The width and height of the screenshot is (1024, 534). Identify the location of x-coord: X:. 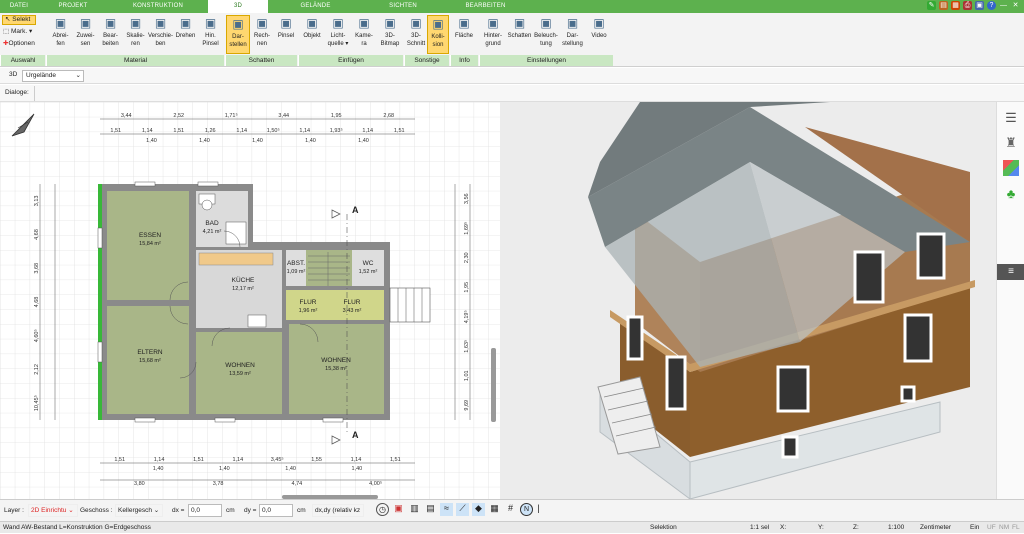
(783, 527).